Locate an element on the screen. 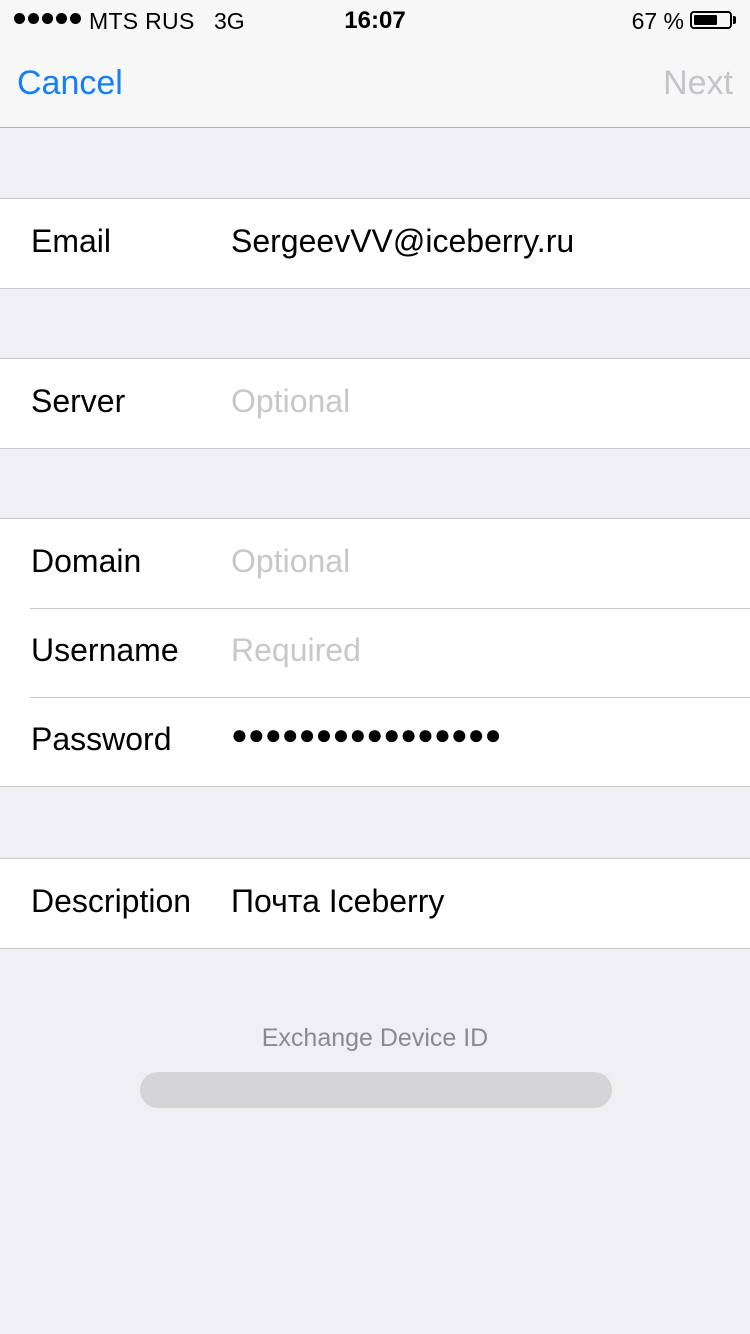 The width and height of the screenshot is (750, 1334). email-field: SergeevVV@iceberry.ru is located at coordinates (402, 241).